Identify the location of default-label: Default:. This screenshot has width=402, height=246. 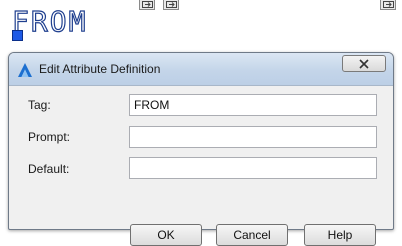
(49, 169).